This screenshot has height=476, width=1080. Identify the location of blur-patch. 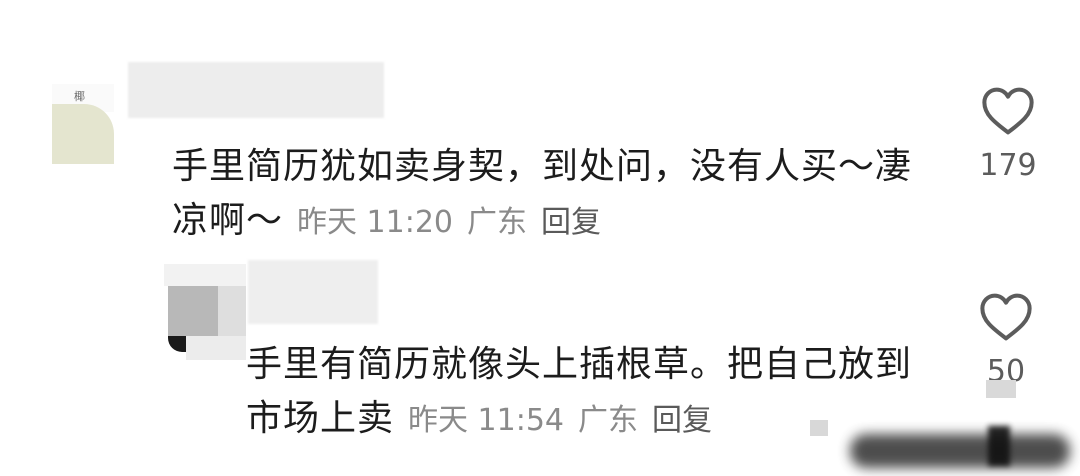
(1001, 389).